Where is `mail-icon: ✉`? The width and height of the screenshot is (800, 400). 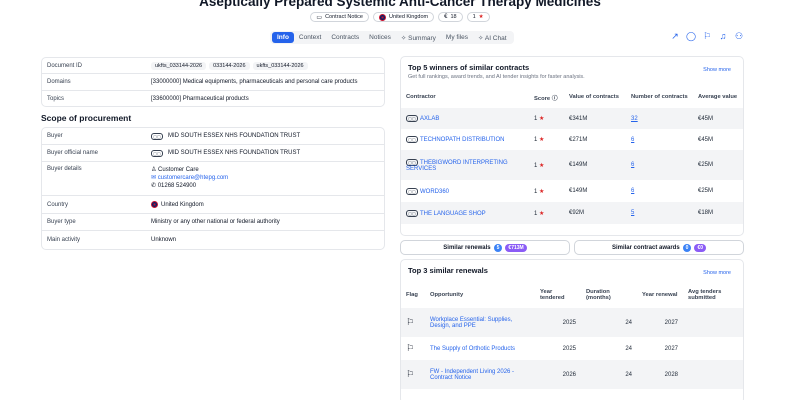
mail-icon: ✉ is located at coordinates (154, 178).